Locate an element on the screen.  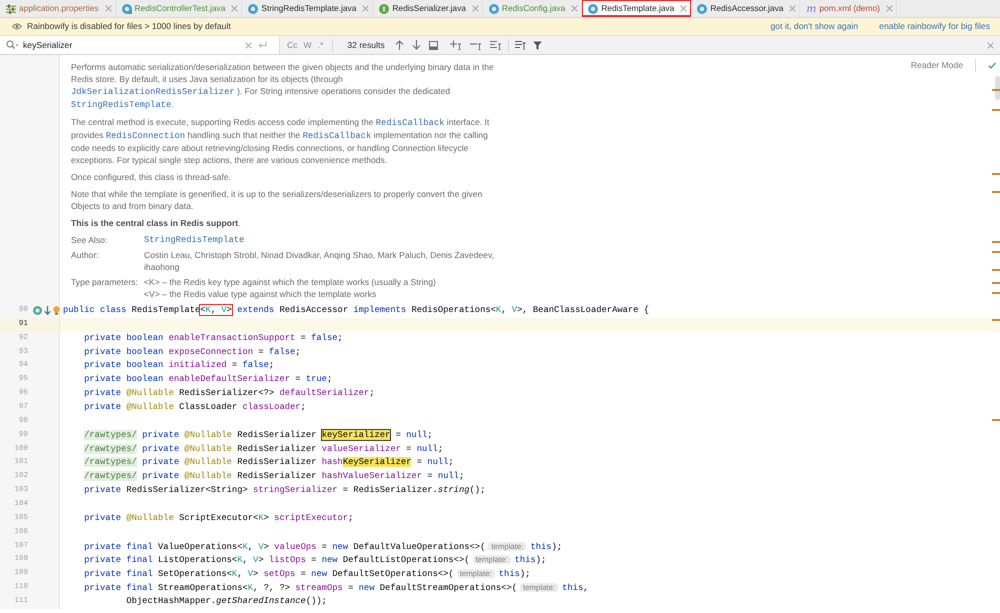
code-line: private @Nullable RedisSerializer<?> defaultSerializer; is located at coordinates (229, 393).